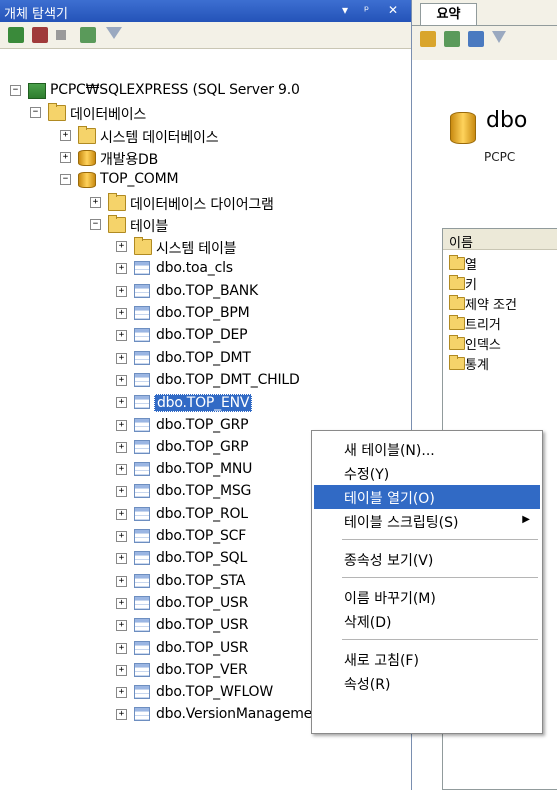  I want to click on tree-node-label: 데이터베이스 다이어그램, so click(202, 205).